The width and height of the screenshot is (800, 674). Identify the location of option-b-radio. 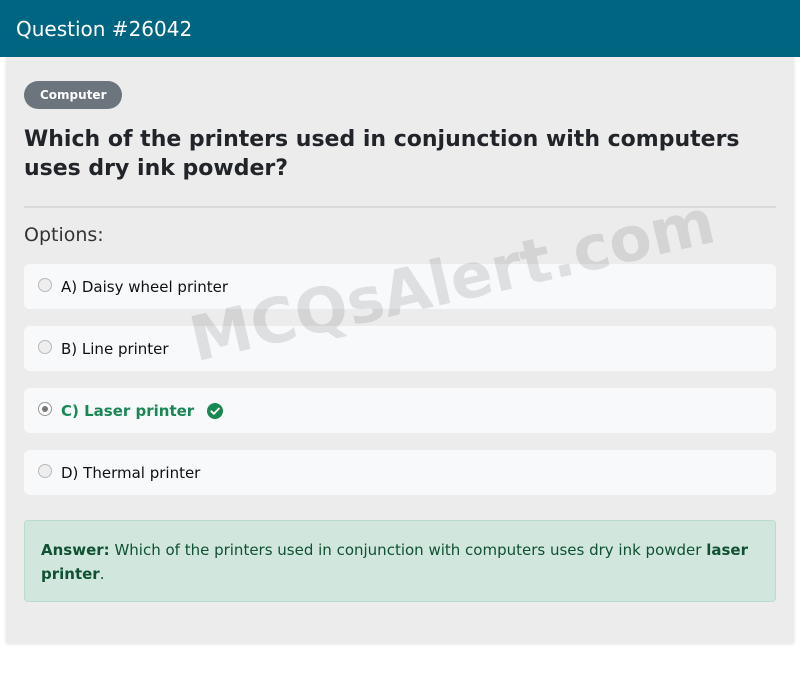
(45, 347).